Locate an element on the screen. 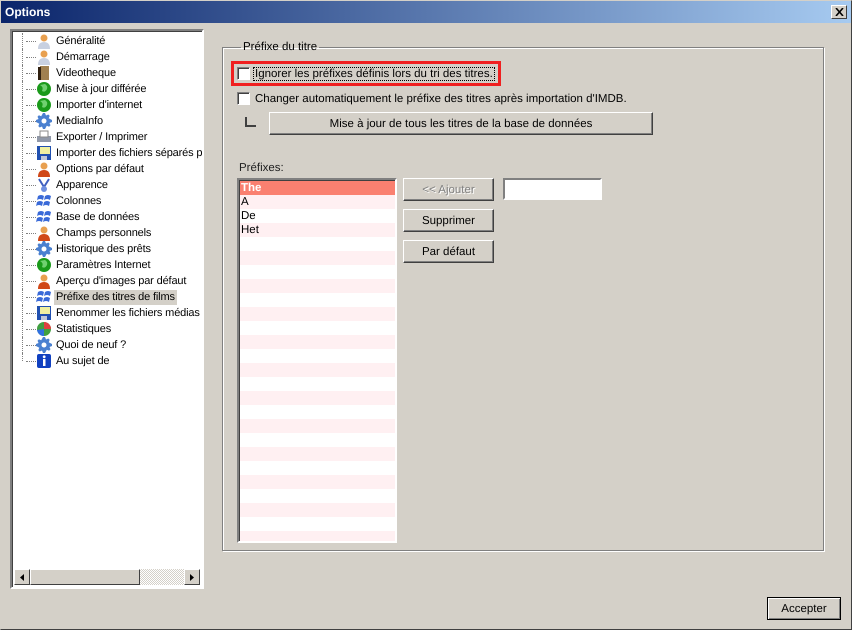 This screenshot has width=852, height=630. tree-item: Videotheque is located at coordinates (86, 73).